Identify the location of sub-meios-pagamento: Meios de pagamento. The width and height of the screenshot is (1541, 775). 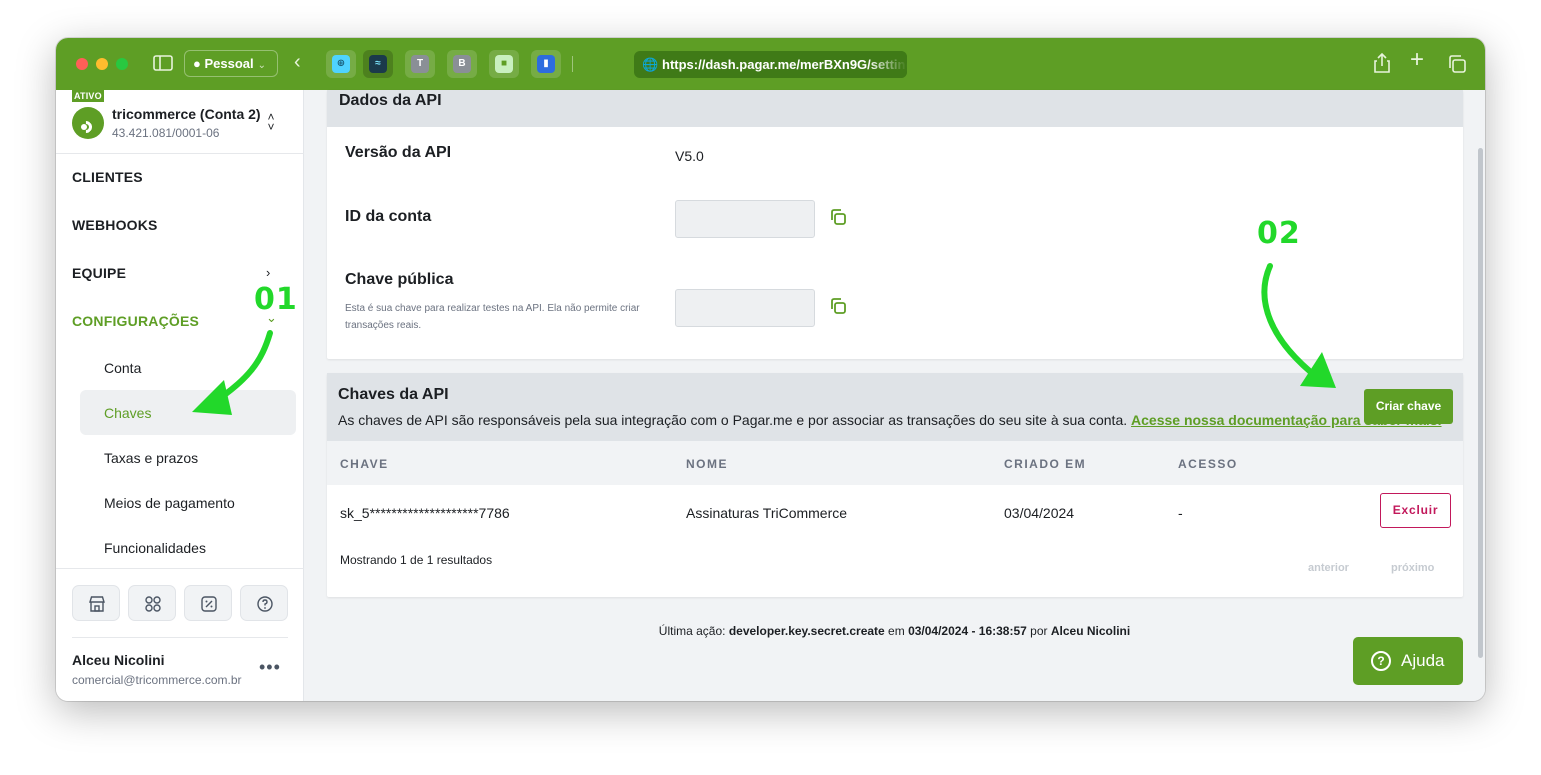
(169, 503).